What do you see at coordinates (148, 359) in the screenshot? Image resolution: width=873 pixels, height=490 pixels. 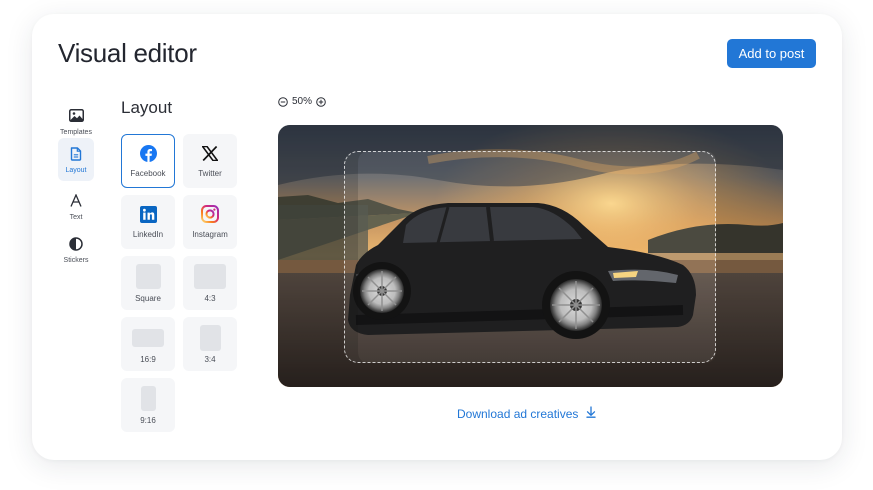 I see `layout-option-label: 16:9` at bounding box center [148, 359].